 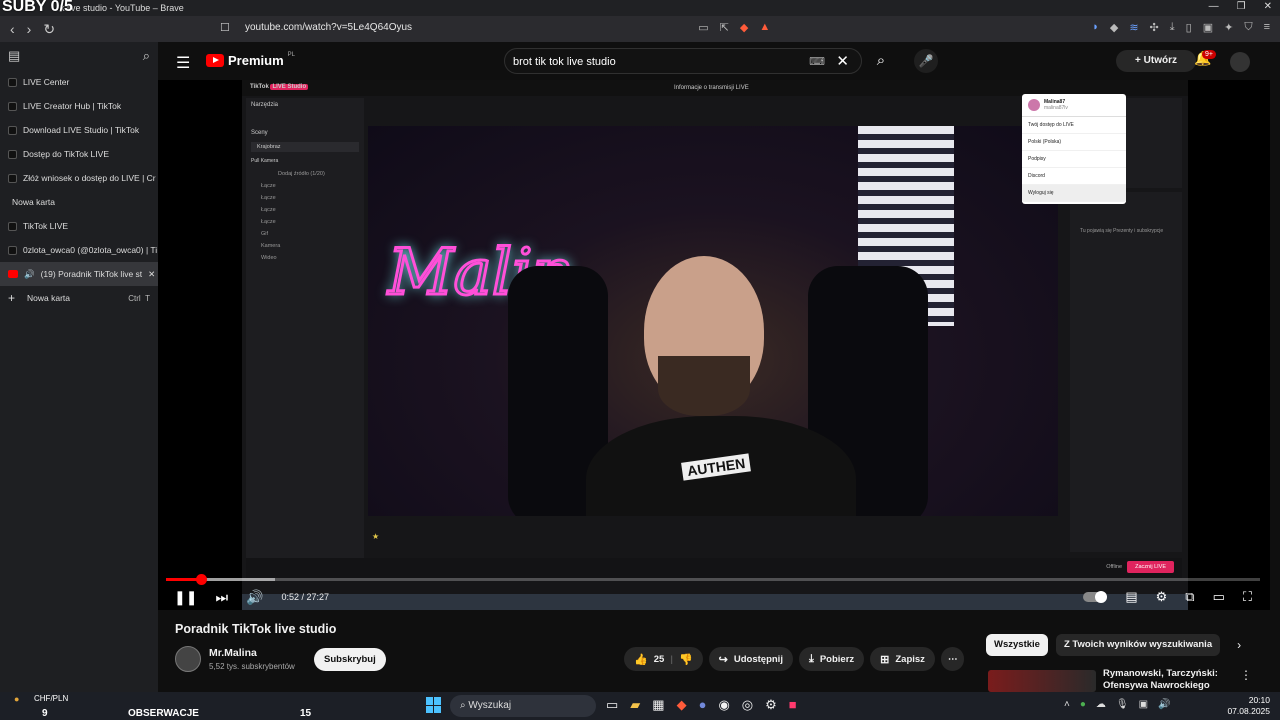 I want to click on tab-item: Złóż wniosek o dostęp do LIVE | Cr, so click(x=79, y=178).